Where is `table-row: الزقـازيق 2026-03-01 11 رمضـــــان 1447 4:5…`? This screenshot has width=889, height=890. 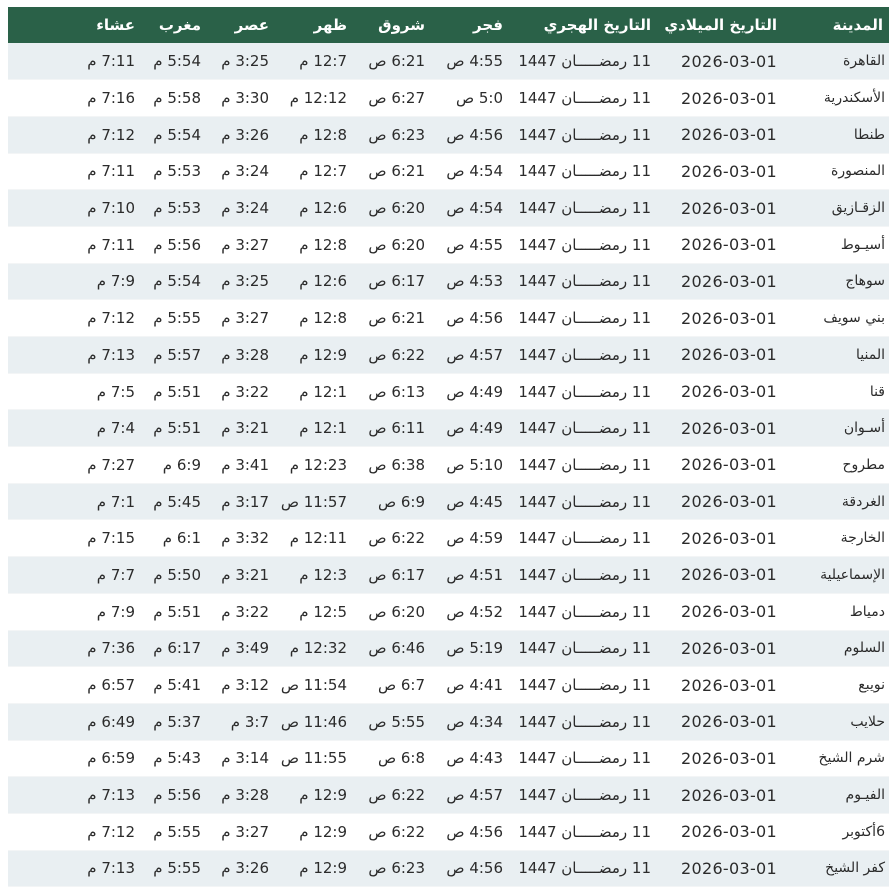 table-row: الزقـازيق 2026-03-01 11 رمضـــــان 1447 4:5… is located at coordinates (448, 208).